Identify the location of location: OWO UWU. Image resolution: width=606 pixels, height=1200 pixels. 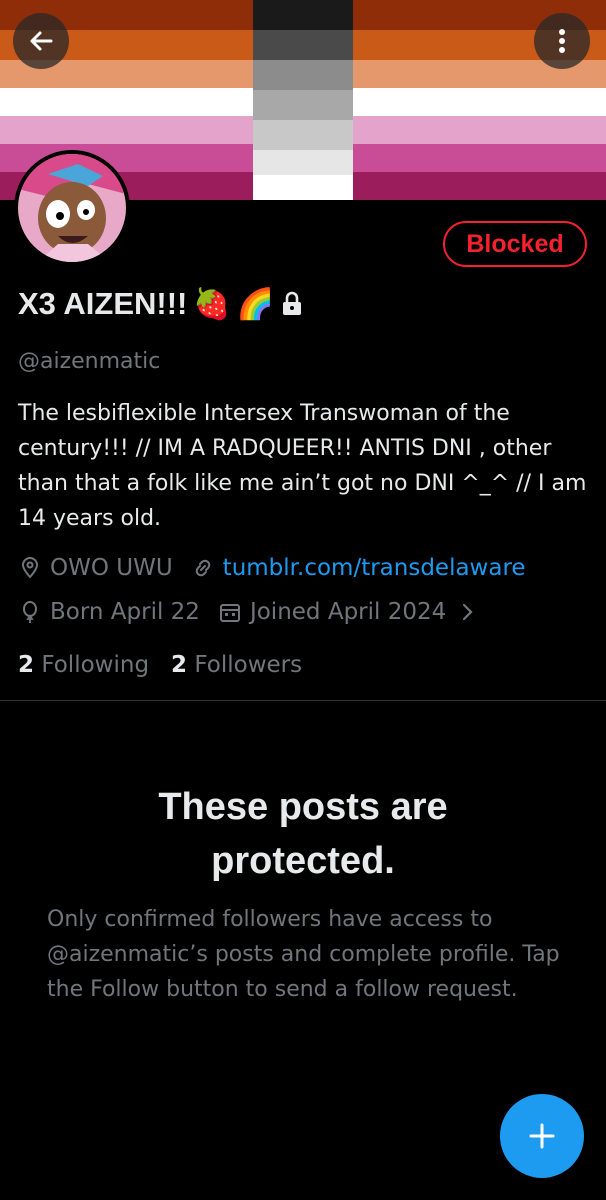
(95, 568).